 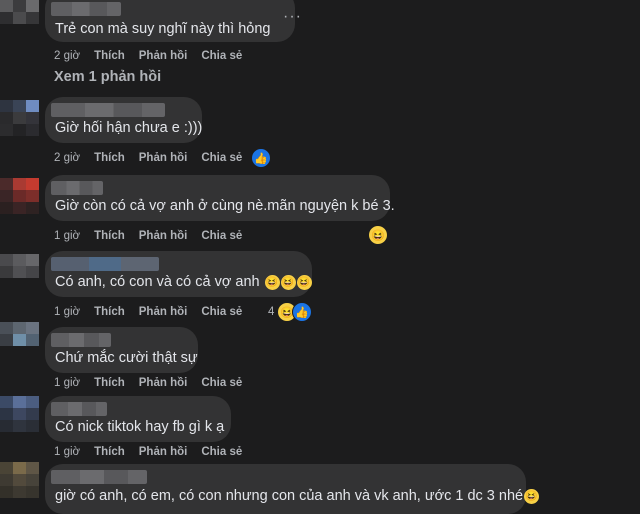 I want to click on comment-bubble: Có nick tiktok hay fb gì k ạ, so click(x=138, y=419).